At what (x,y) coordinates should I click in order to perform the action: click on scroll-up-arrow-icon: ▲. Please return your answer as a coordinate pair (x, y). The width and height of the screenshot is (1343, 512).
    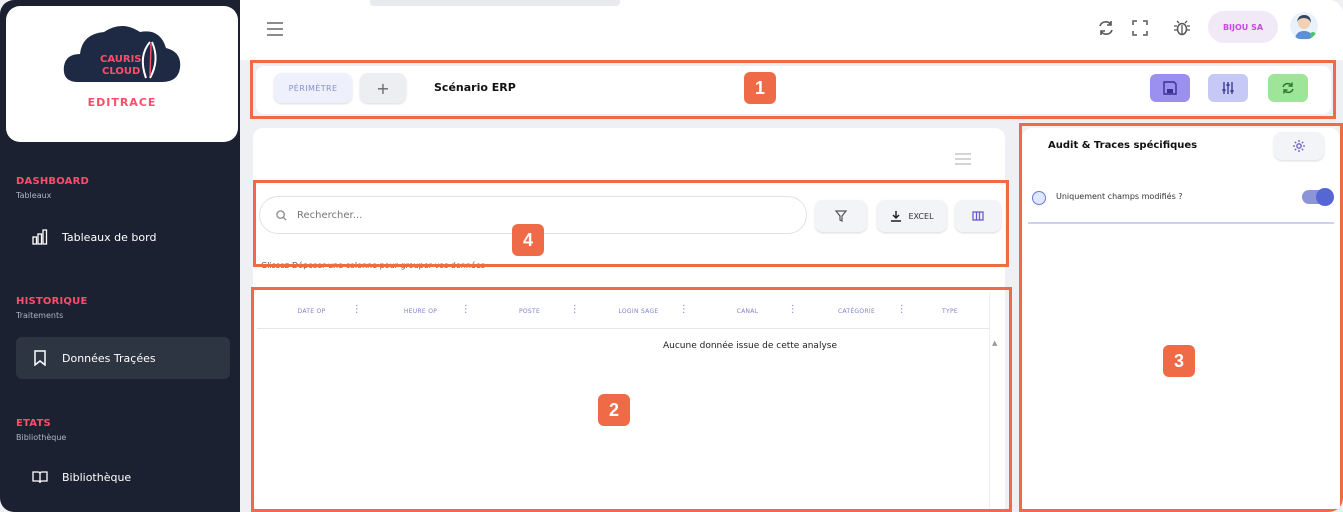
    Looking at the image, I should click on (994, 343).